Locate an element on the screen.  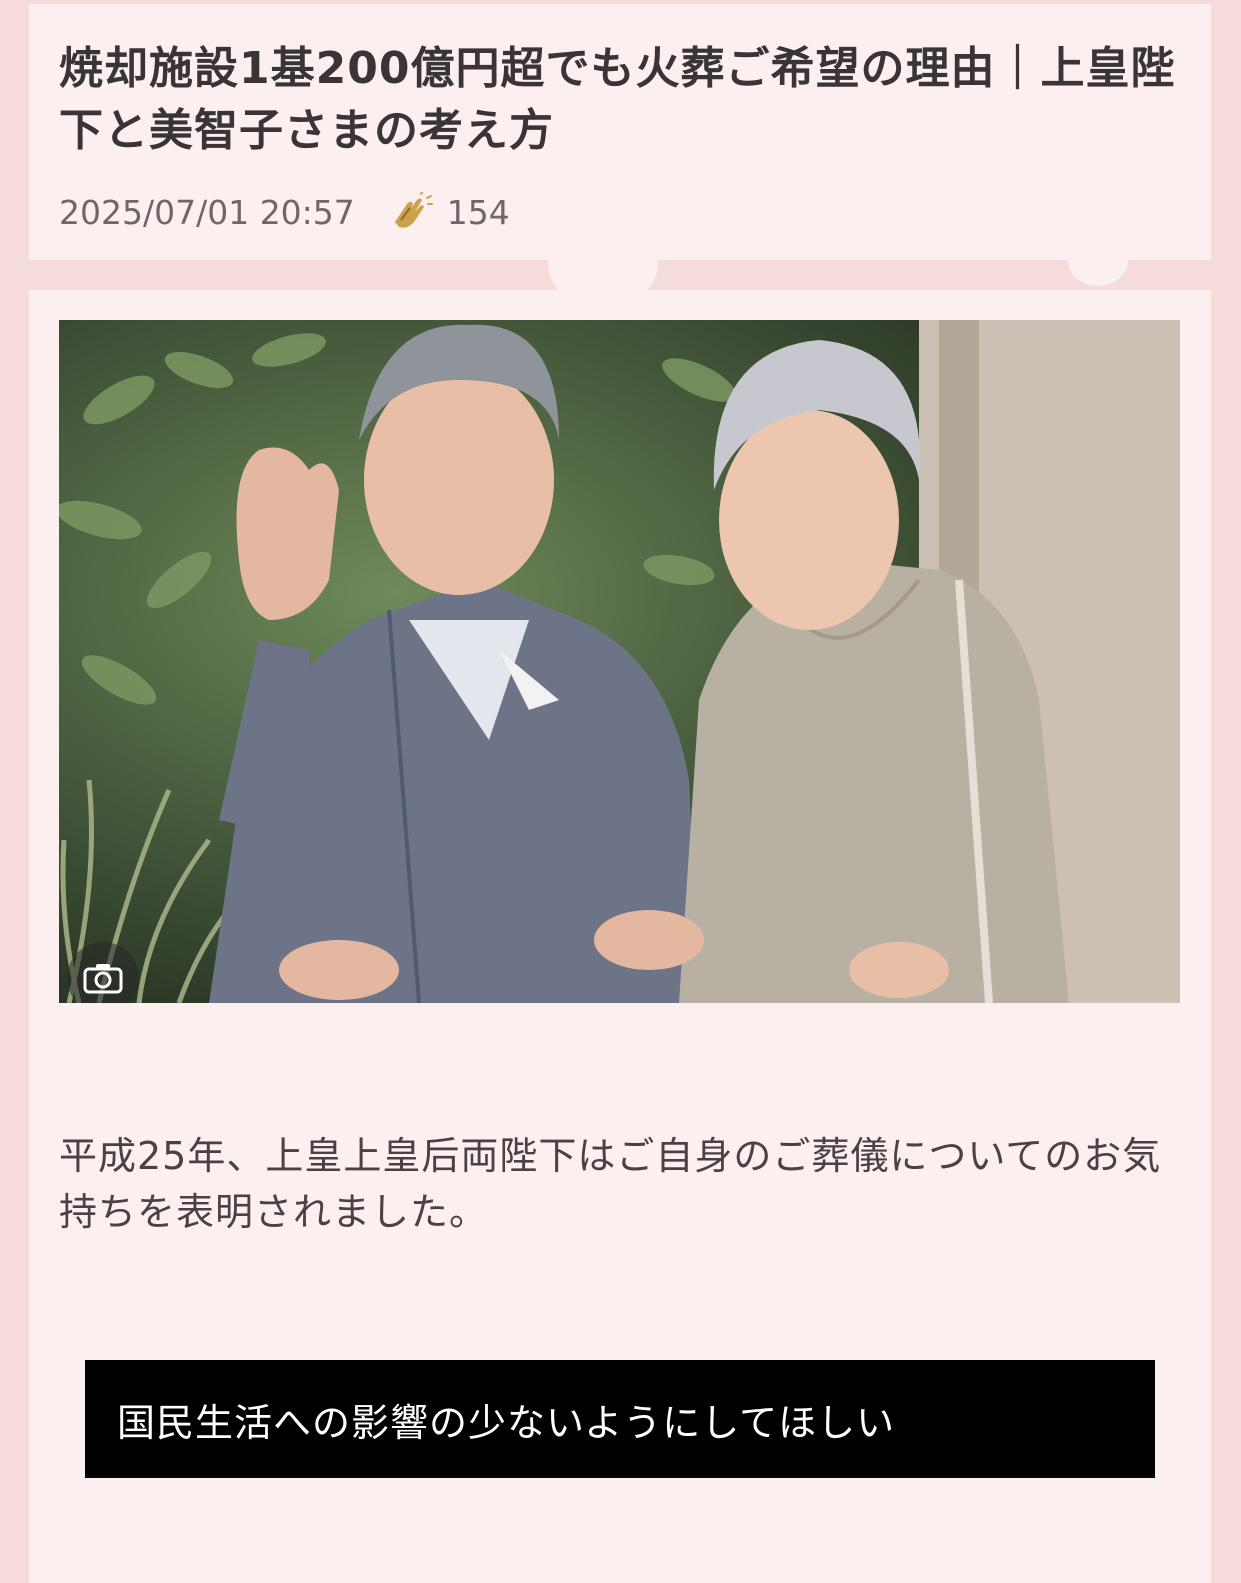
clapping-hands-icon is located at coordinates (411, 211).